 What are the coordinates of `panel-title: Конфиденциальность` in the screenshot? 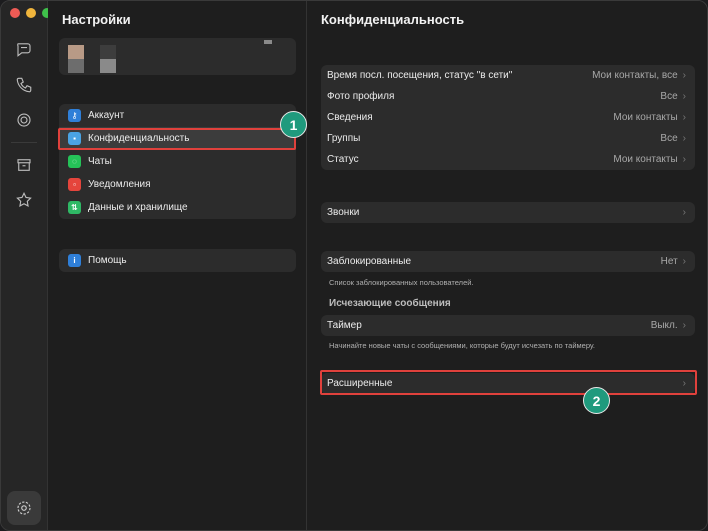 It's located at (393, 19).